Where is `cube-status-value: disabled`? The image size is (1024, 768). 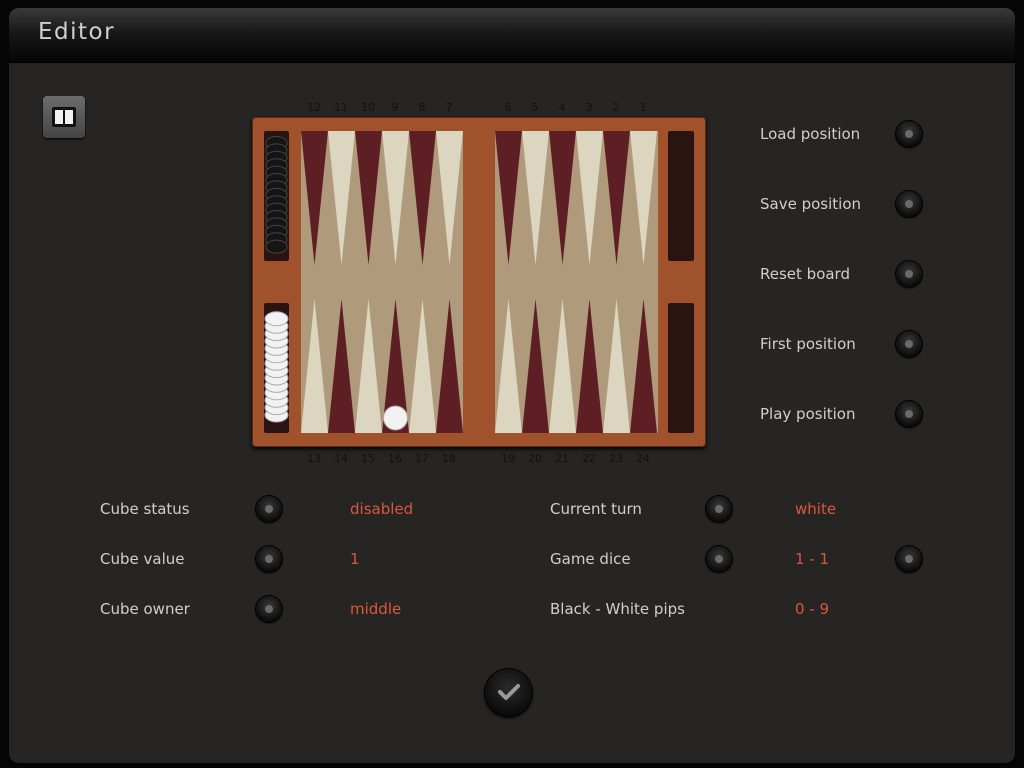 cube-status-value: disabled is located at coordinates (382, 509).